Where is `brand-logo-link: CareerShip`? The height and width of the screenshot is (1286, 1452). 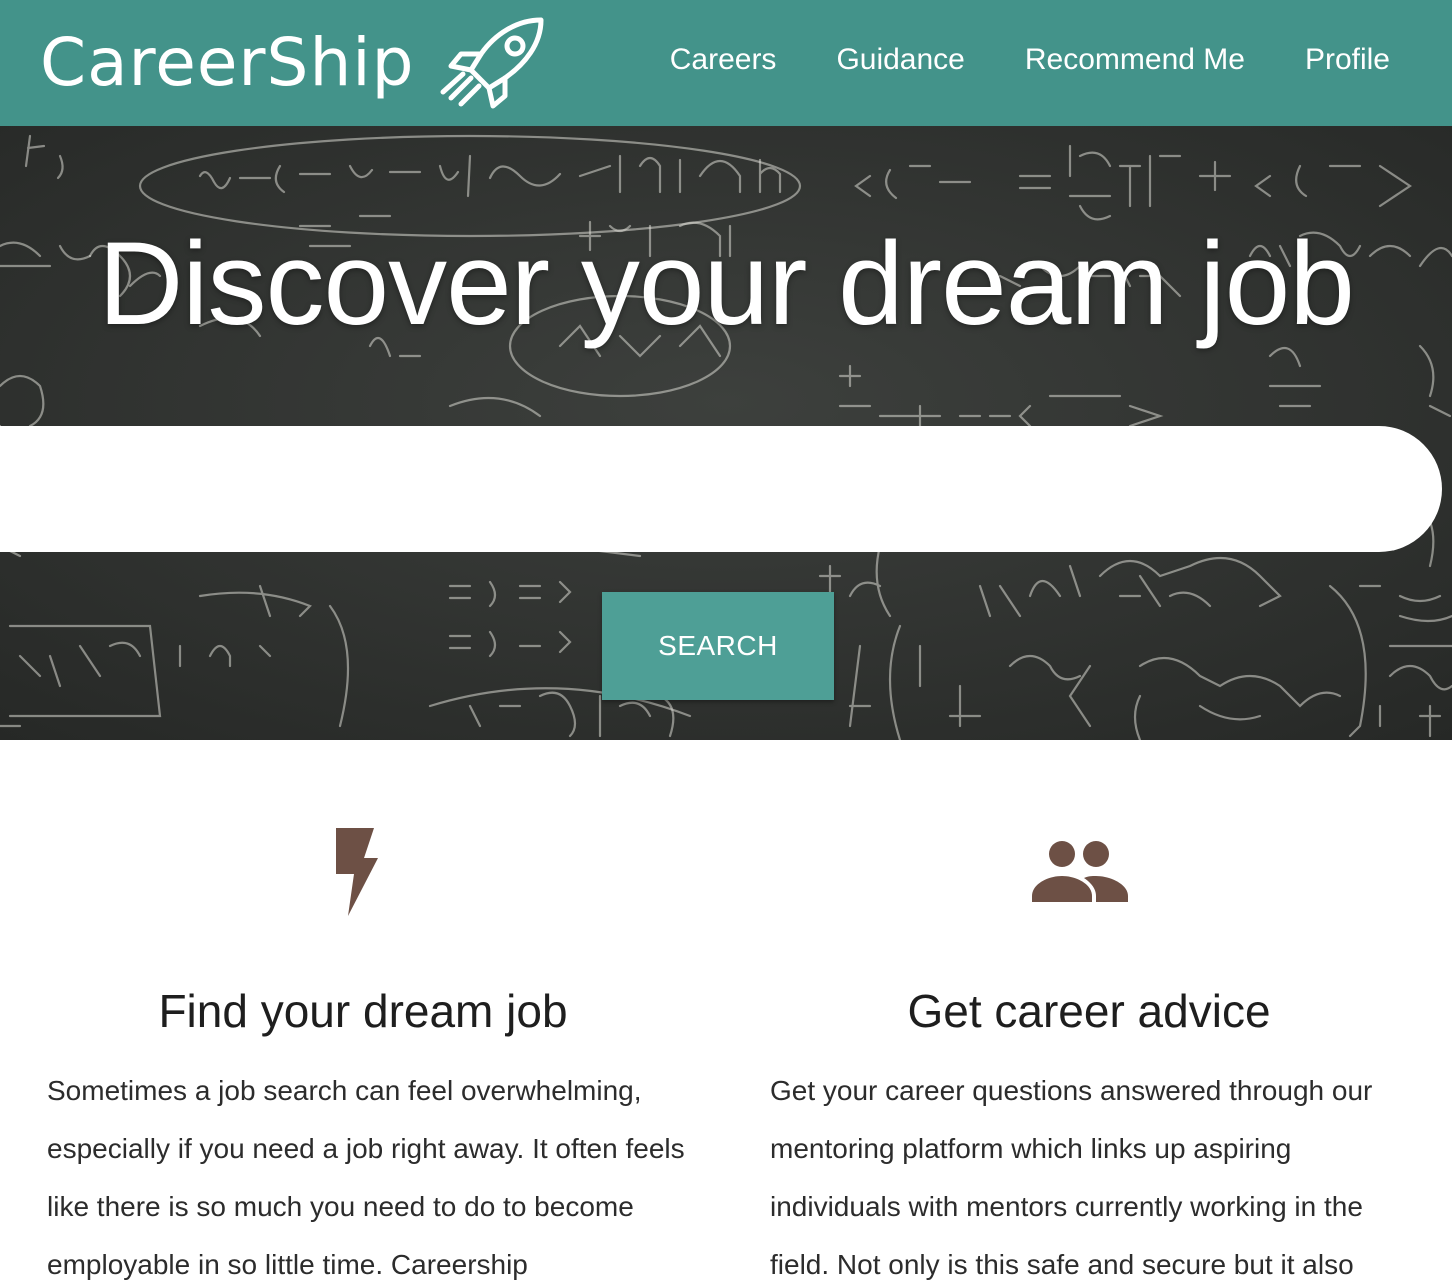 brand-logo-link: CareerShip is located at coordinates (294, 62).